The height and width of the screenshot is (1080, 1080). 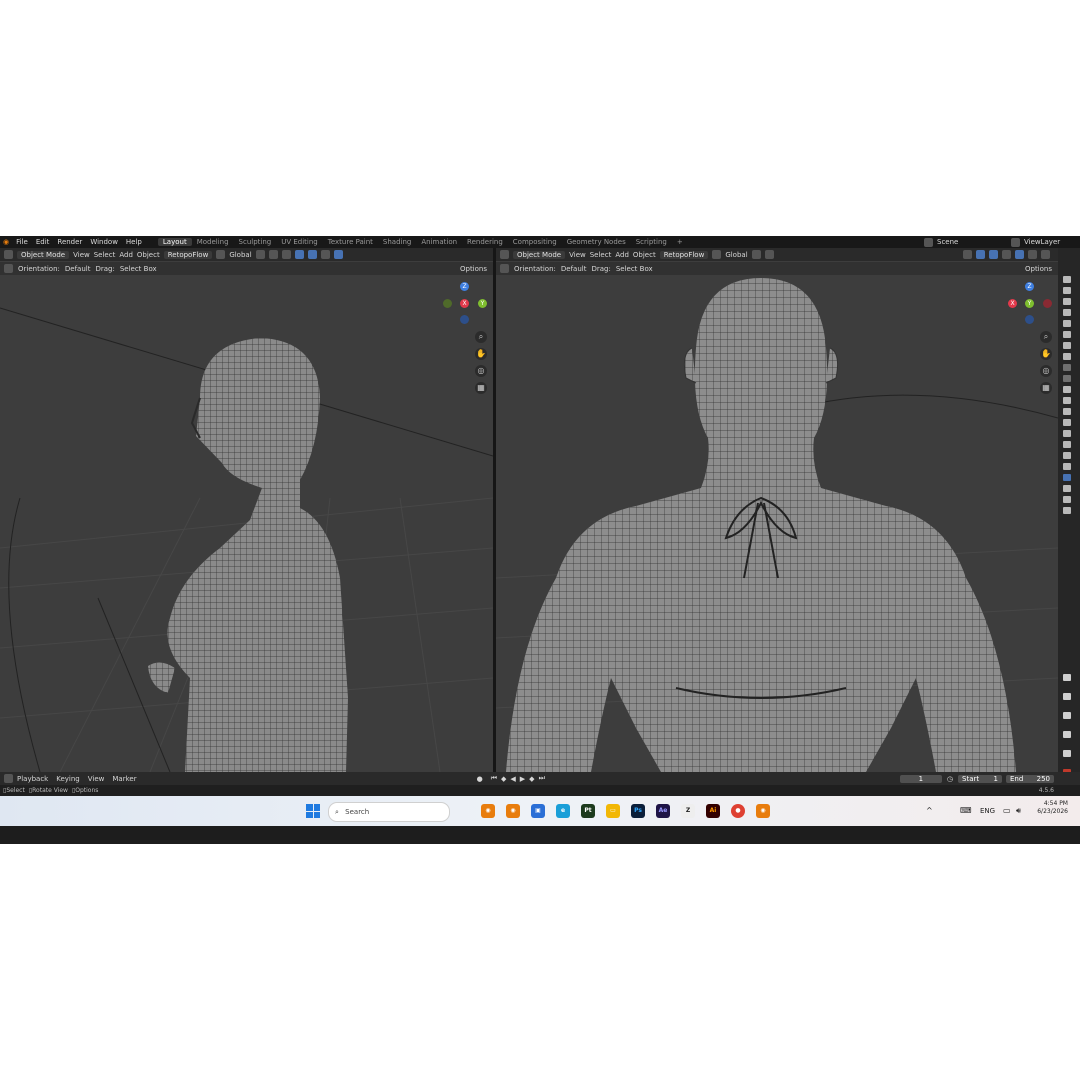 What do you see at coordinates (43, 242) in the screenshot?
I see `menu-edit: Edit` at bounding box center [43, 242].